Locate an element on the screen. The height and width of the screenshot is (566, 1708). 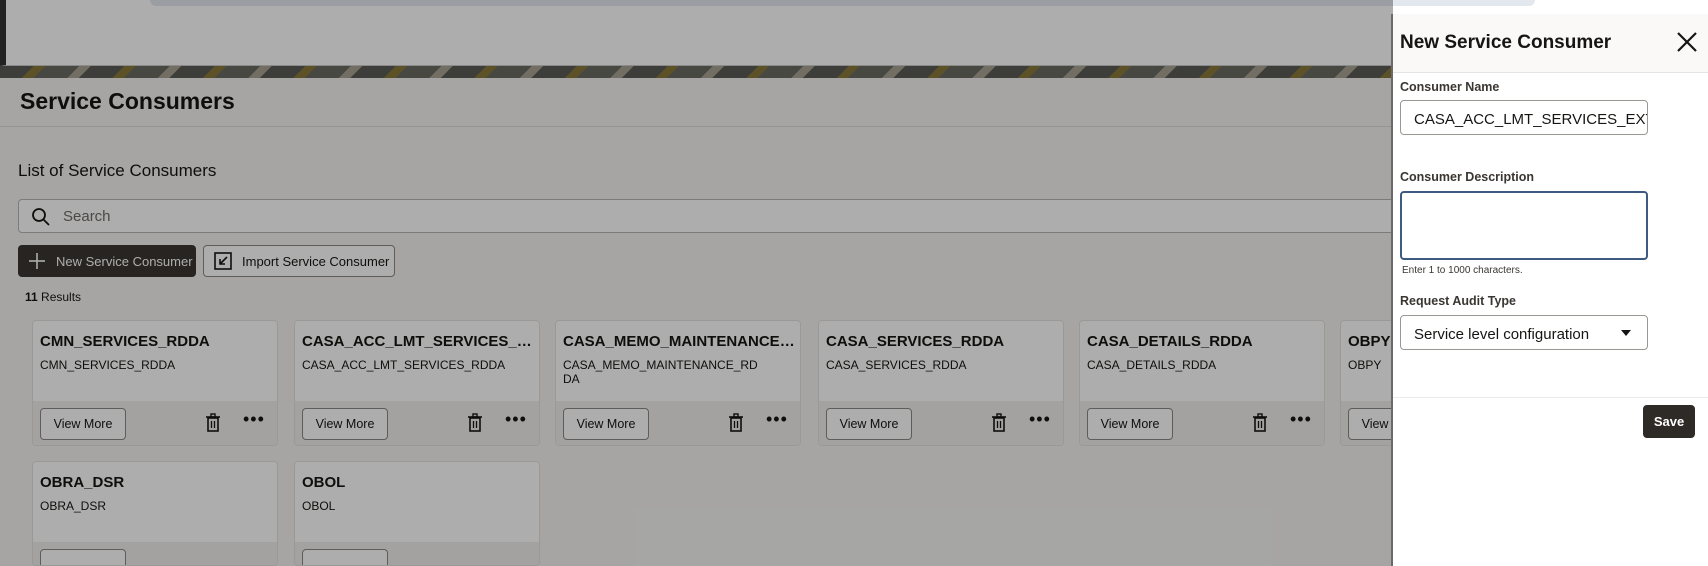
consumer-description-hint: Enter 1 to 1000 characters. is located at coordinates (1462, 270).